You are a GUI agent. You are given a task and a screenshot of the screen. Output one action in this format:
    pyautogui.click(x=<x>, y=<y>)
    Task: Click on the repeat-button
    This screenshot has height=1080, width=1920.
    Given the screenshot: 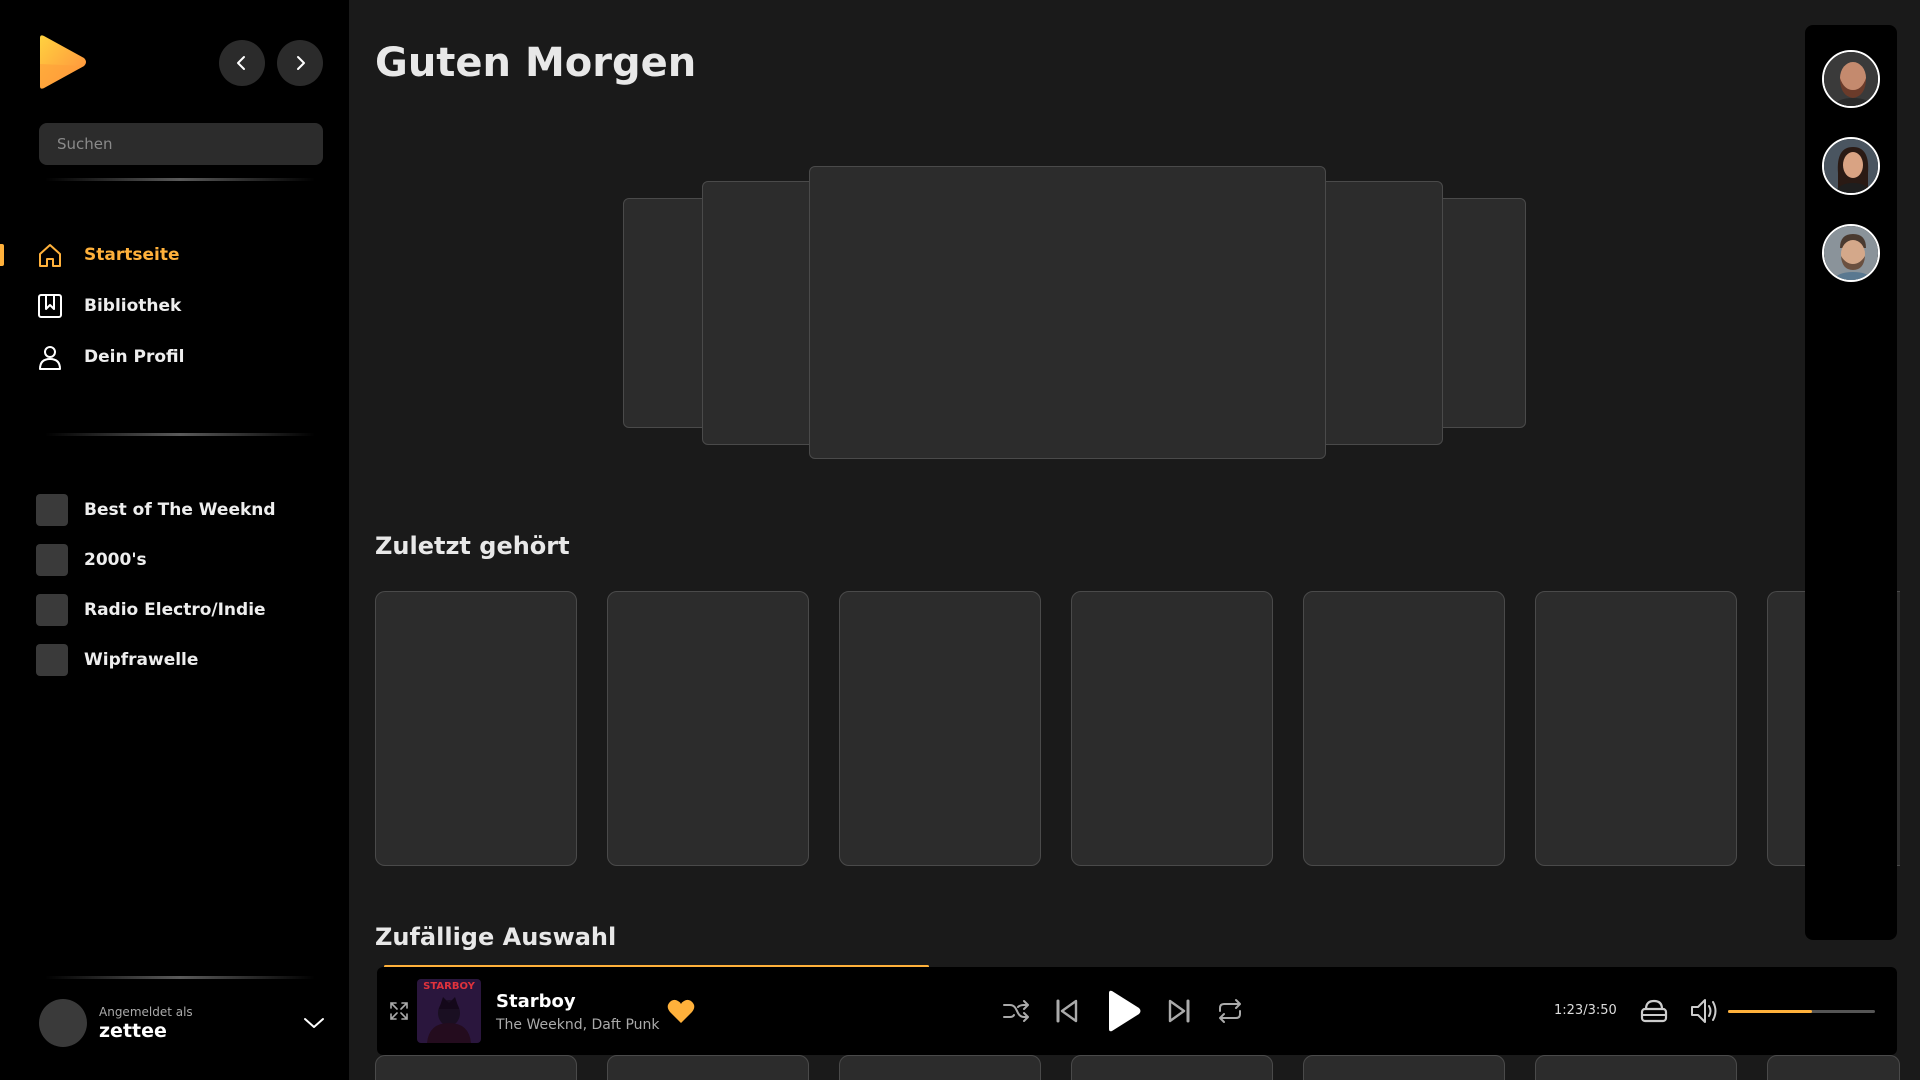 What is the action you would take?
    pyautogui.click(x=1230, y=1011)
    